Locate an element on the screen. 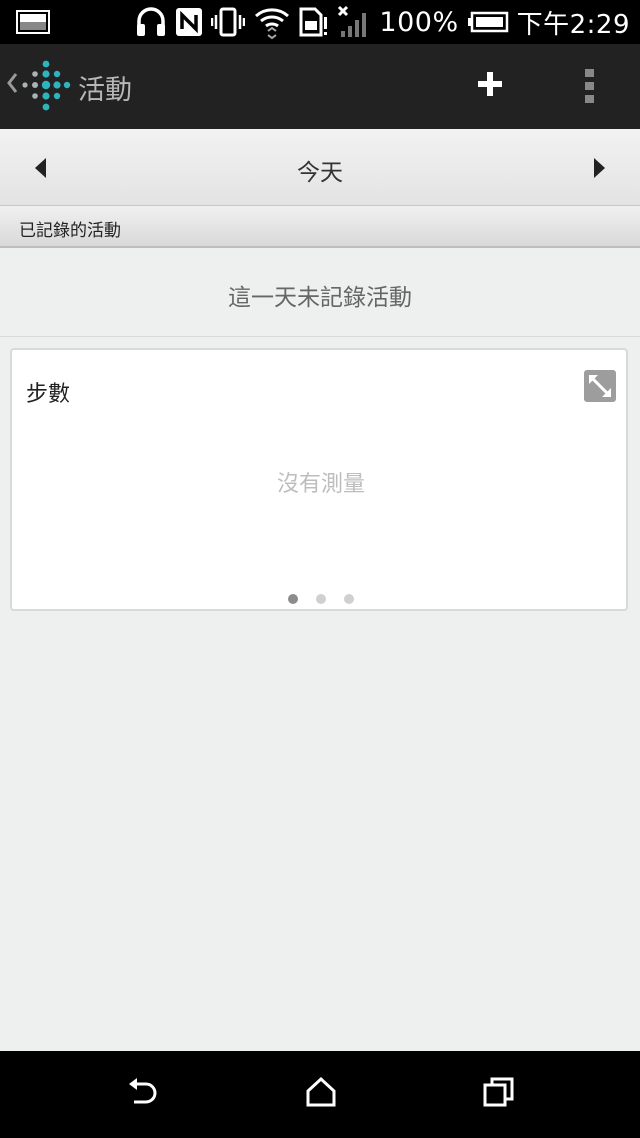  expand-icon is located at coordinates (600, 386).